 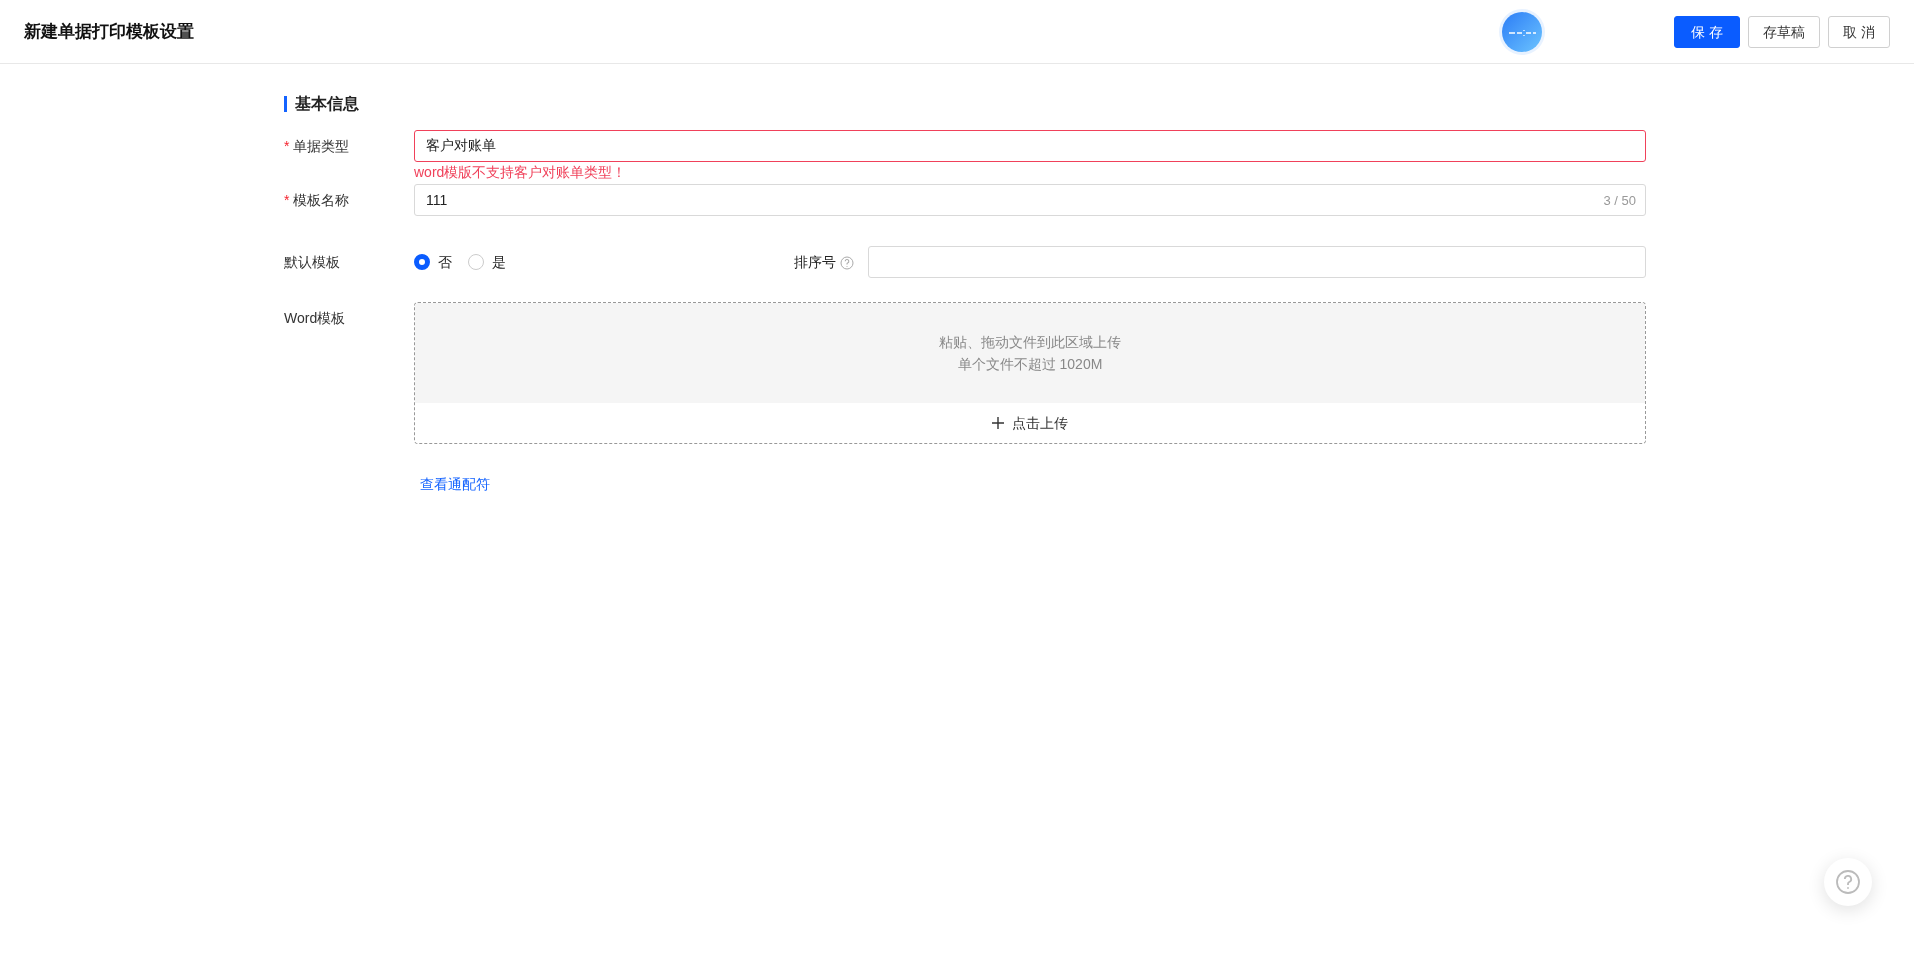 I want to click on upload-hint: 单个文件不超过 1020M, so click(x=1030, y=364).